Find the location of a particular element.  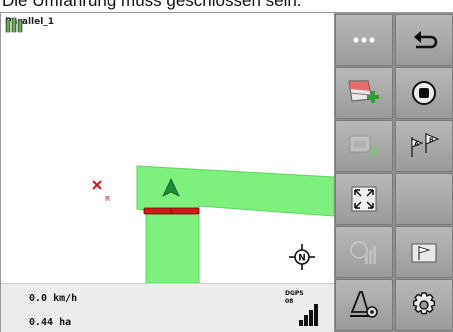

speed-readout: 0.0 km/h is located at coordinates (53, 298).